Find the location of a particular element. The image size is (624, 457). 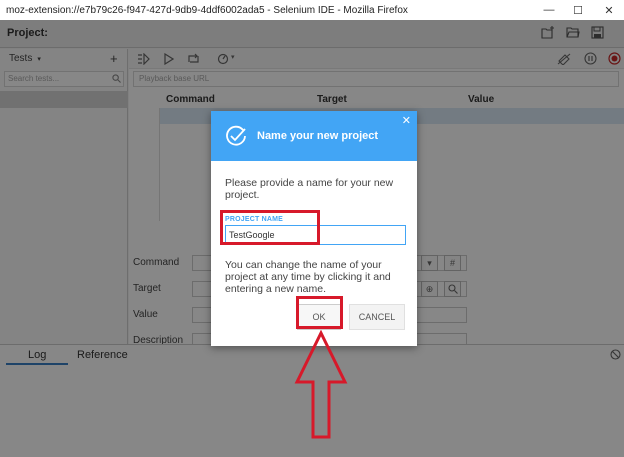

maximize-icon: ☐ is located at coordinates (578, 10).